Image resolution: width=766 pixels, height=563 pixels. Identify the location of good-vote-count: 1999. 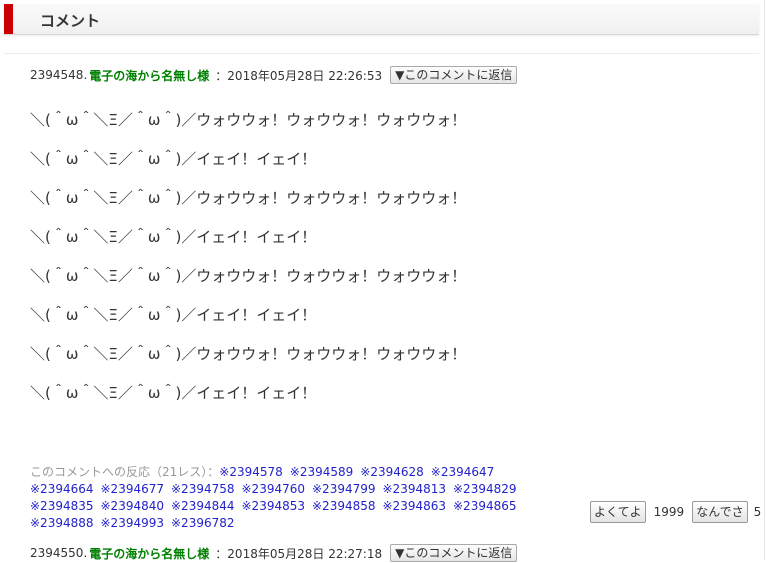
(669, 512).